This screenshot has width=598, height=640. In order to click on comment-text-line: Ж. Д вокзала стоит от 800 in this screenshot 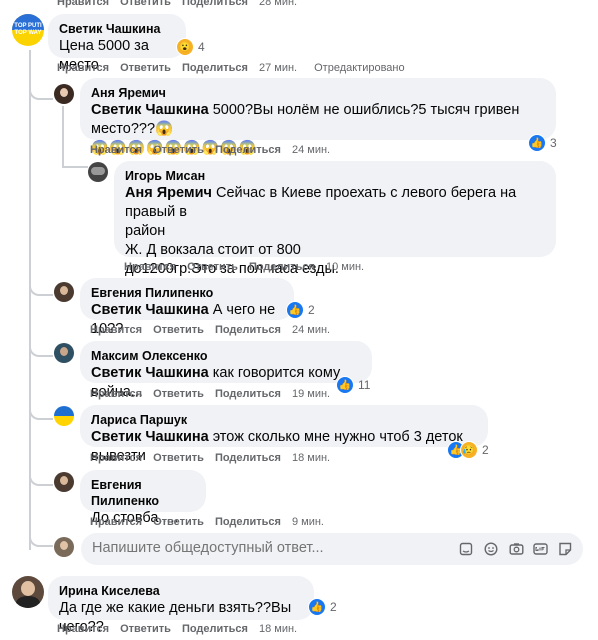, I will do `click(213, 250)`.